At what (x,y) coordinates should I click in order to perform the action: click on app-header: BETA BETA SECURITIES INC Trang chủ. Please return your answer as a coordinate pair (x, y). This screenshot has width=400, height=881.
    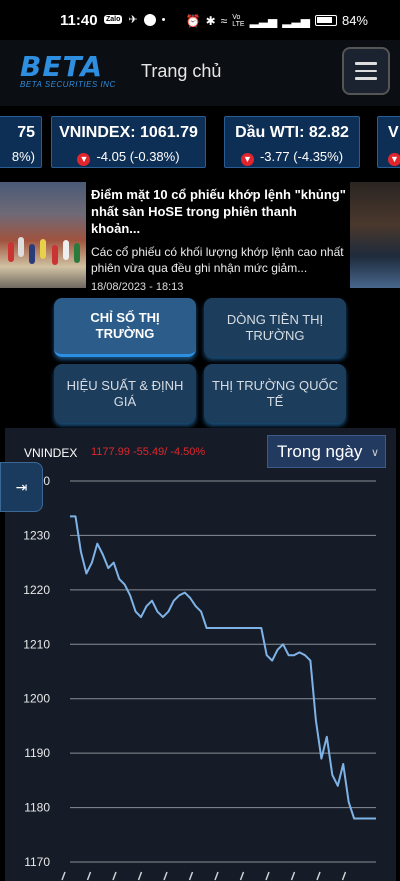
    Looking at the image, I should click on (200, 73).